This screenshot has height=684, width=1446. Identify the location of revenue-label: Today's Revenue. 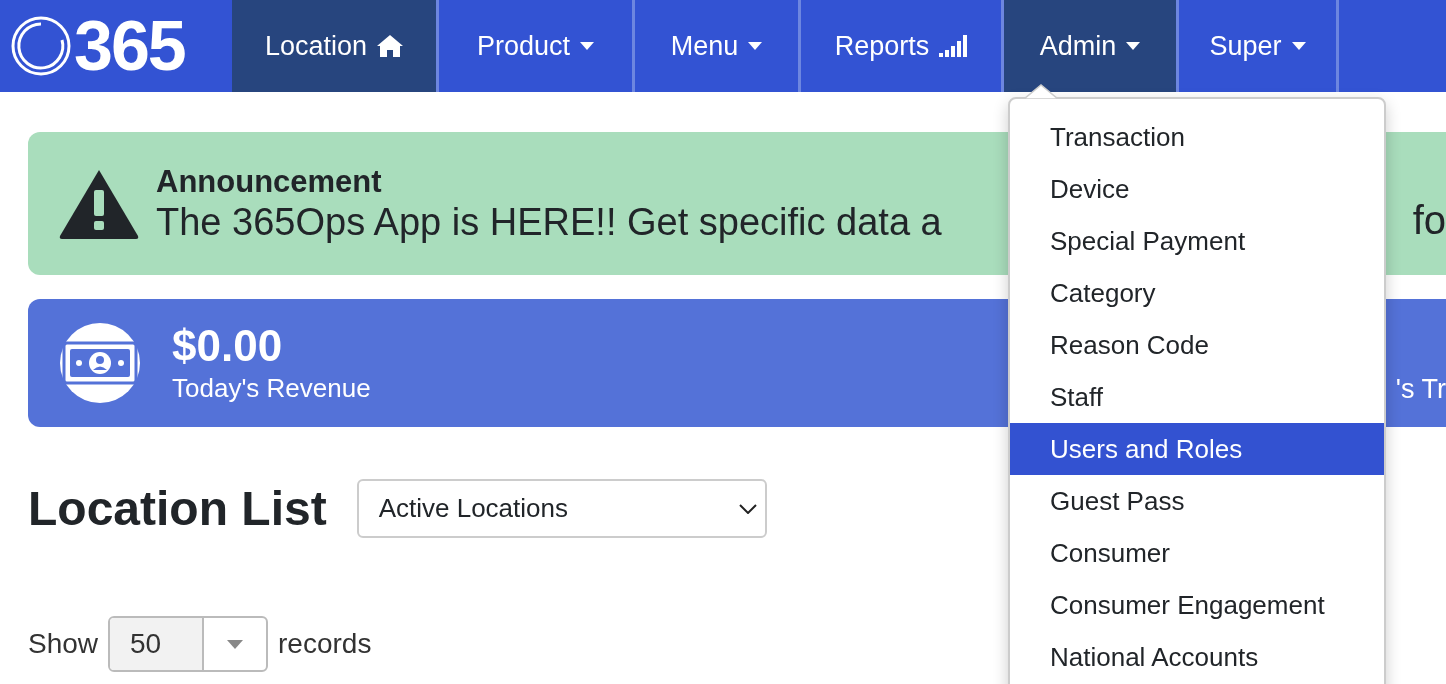
(271, 388).